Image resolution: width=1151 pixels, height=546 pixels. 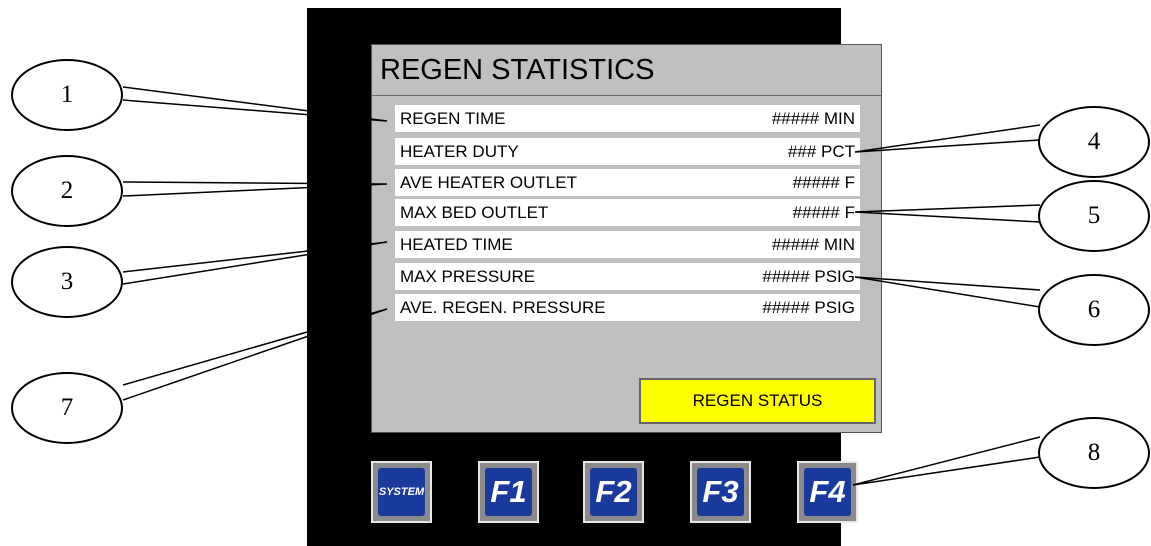 I want to click on callout-6: 6, so click(x=1094, y=310).